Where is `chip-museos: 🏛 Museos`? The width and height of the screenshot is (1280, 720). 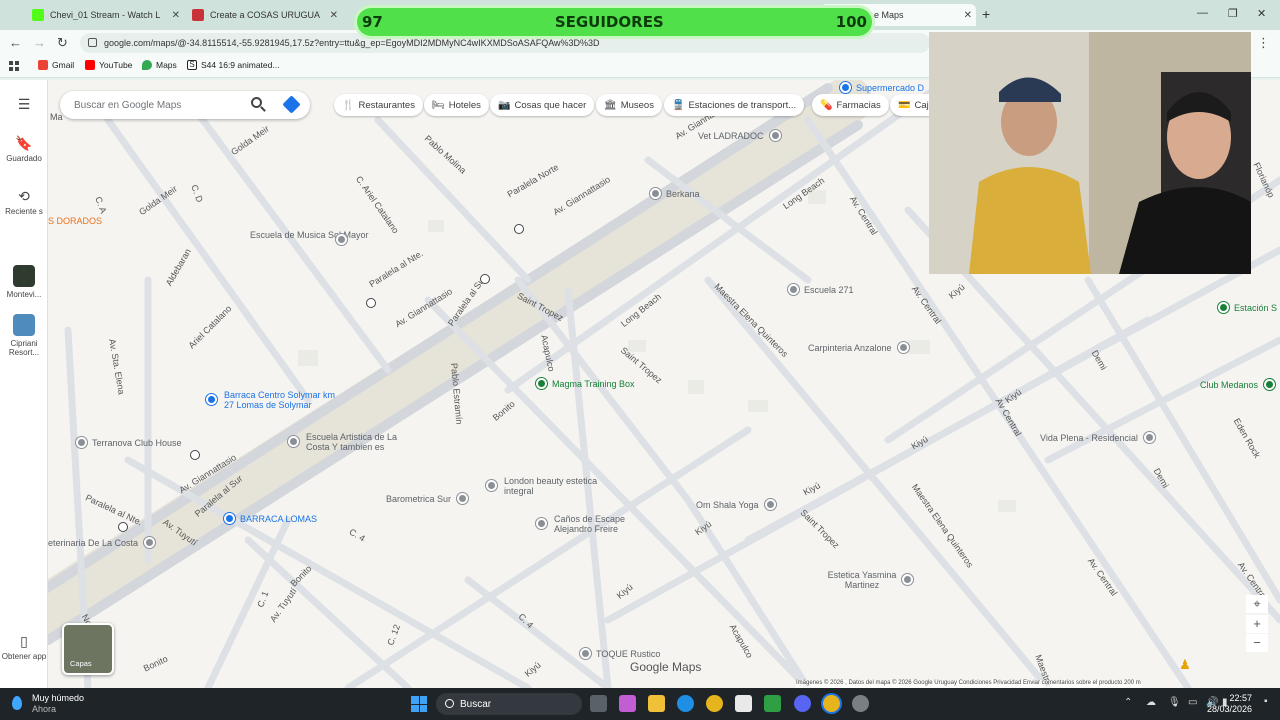 chip-museos: 🏛 Museos is located at coordinates (629, 105).